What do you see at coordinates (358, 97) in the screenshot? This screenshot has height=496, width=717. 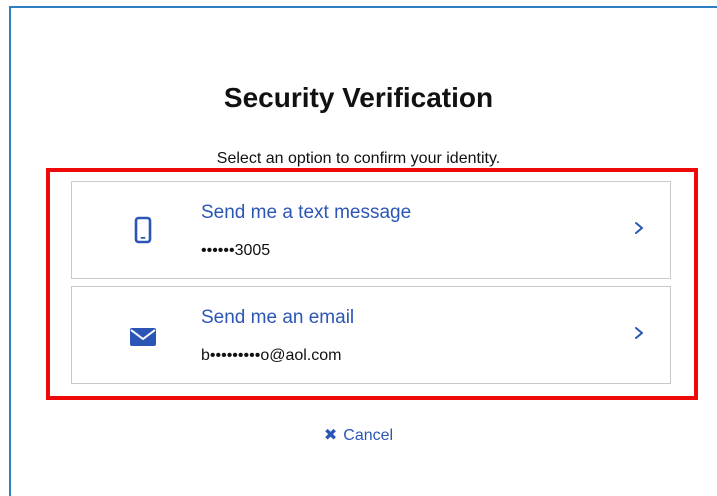 I see `page-title: Security Verification` at bounding box center [358, 97].